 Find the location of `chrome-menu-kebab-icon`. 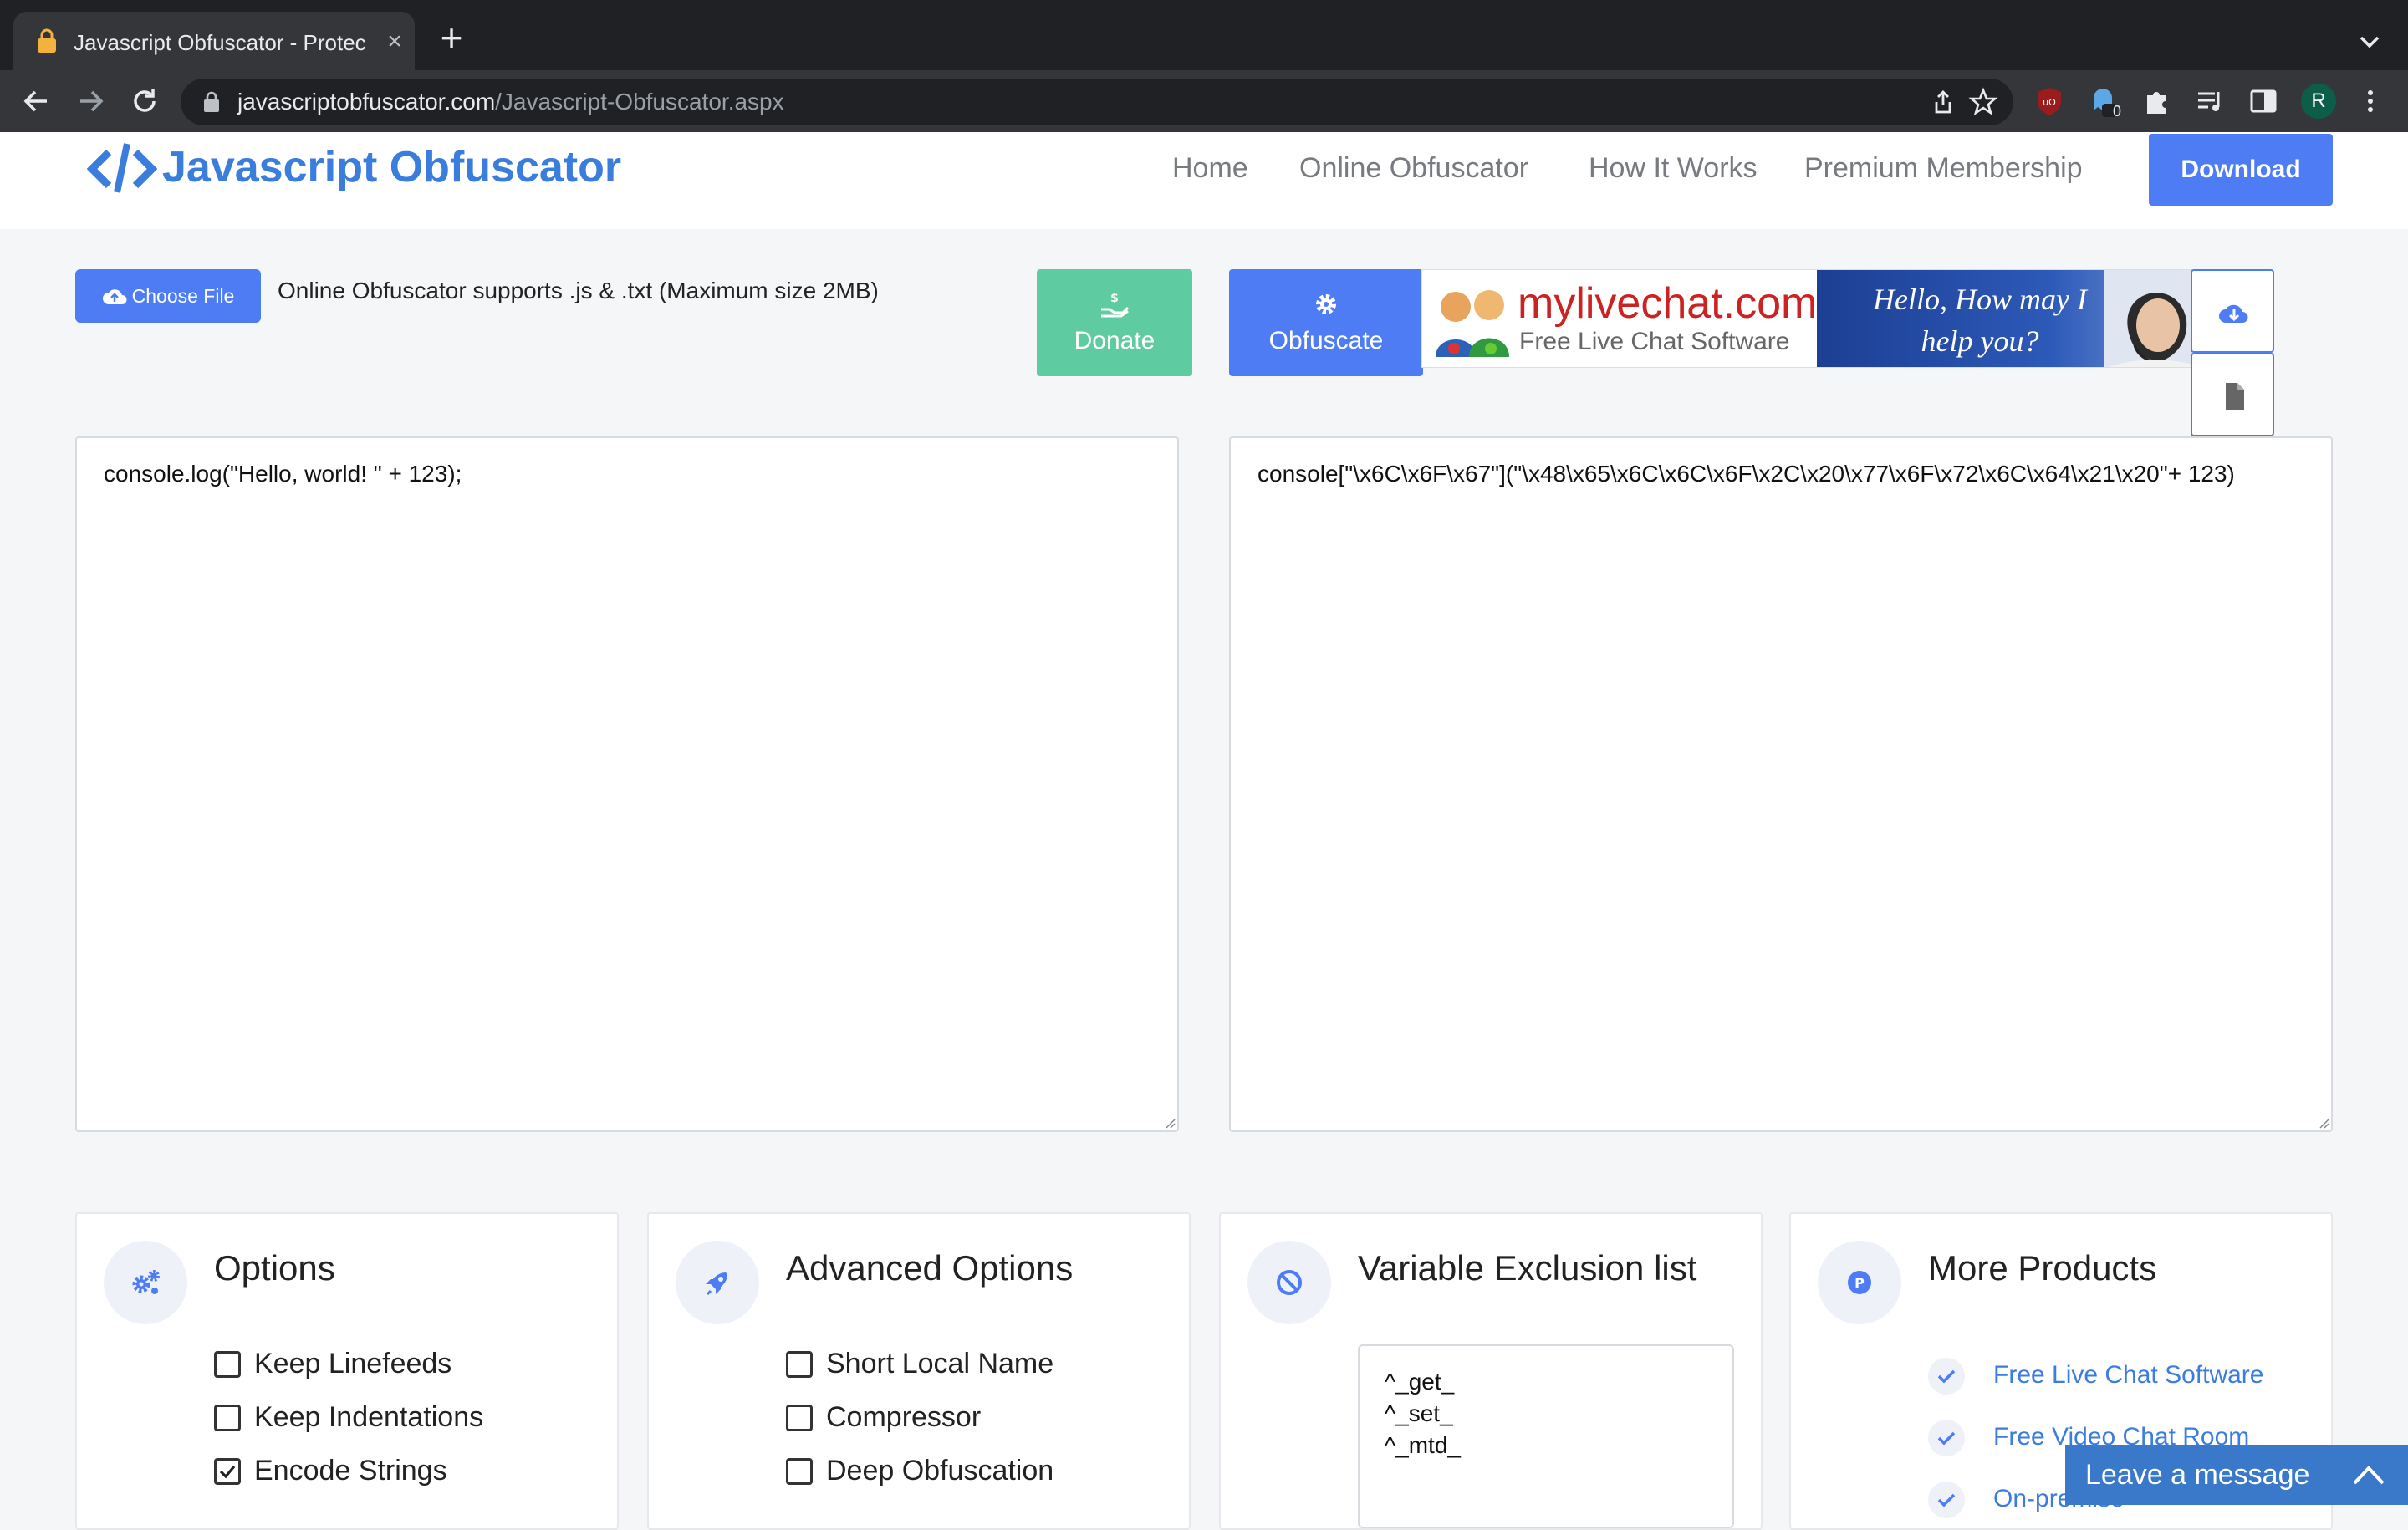

chrome-menu-kebab-icon is located at coordinates (2370, 101).